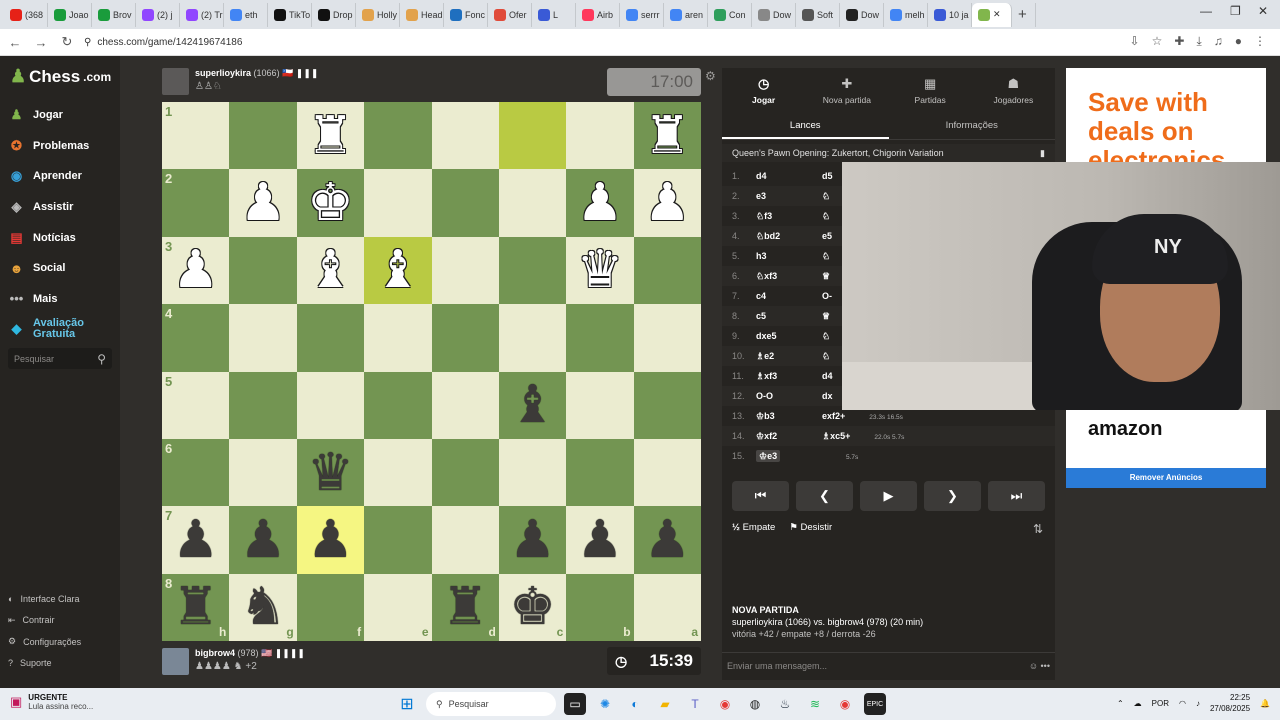  I want to click on install-icon: ⇩, so click(1135, 41).